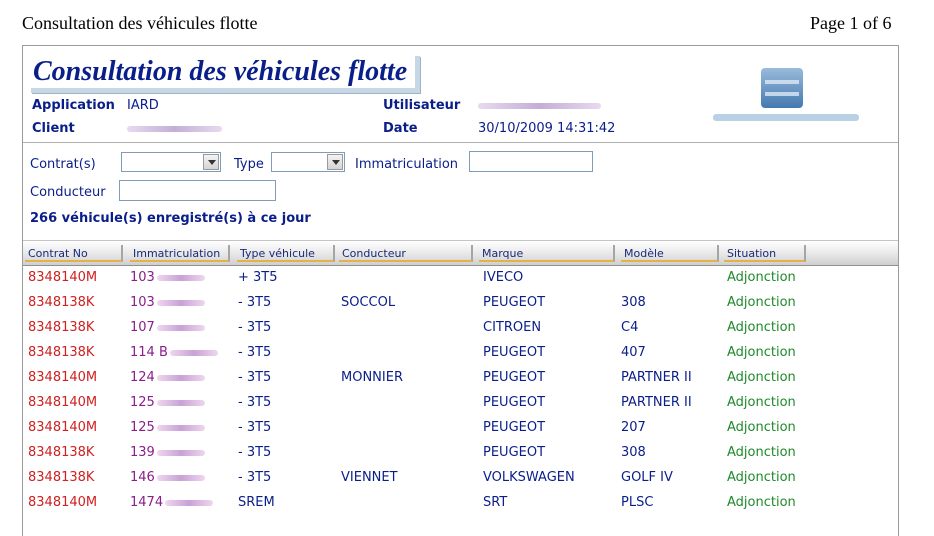  Describe the element at coordinates (220, 71) in the screenshot. I see `page-title: Consultation des véhicules flotte` at that location.